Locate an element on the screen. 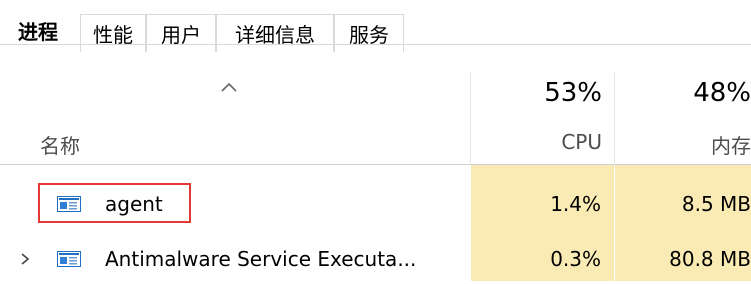 The height and width of the screenshot is (284, 751). tab-performance: 性能 is located at coordinates (113, 33).